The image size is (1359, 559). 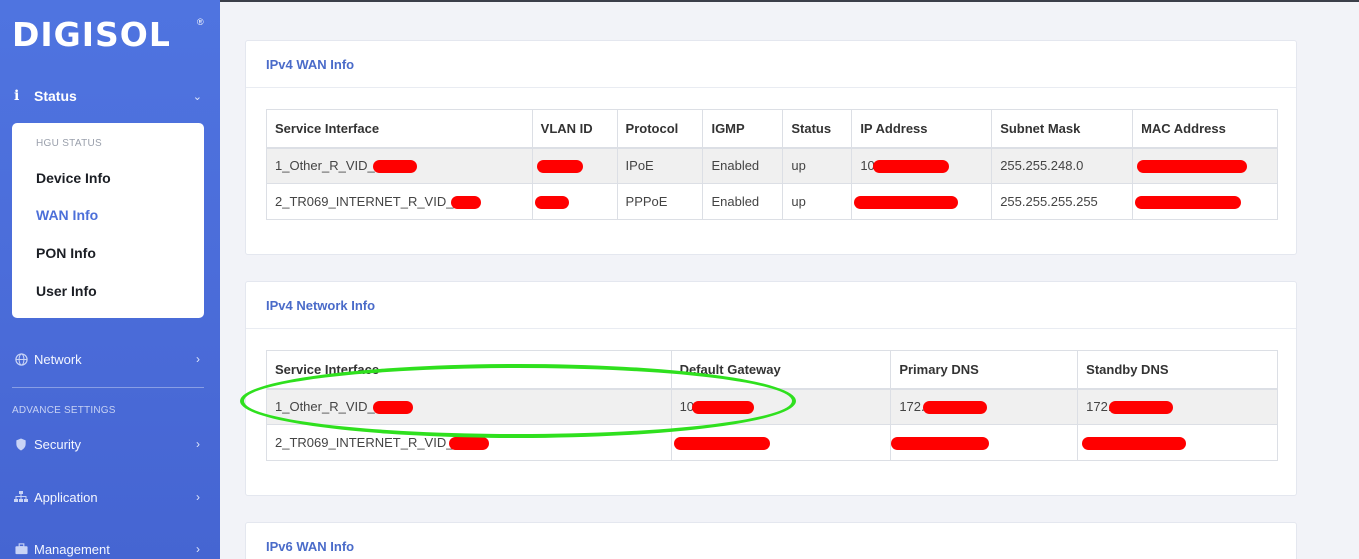 I want to click on table-row: 1_Other_R_VID_ 10 172. 172., so click(x=772, y=406).